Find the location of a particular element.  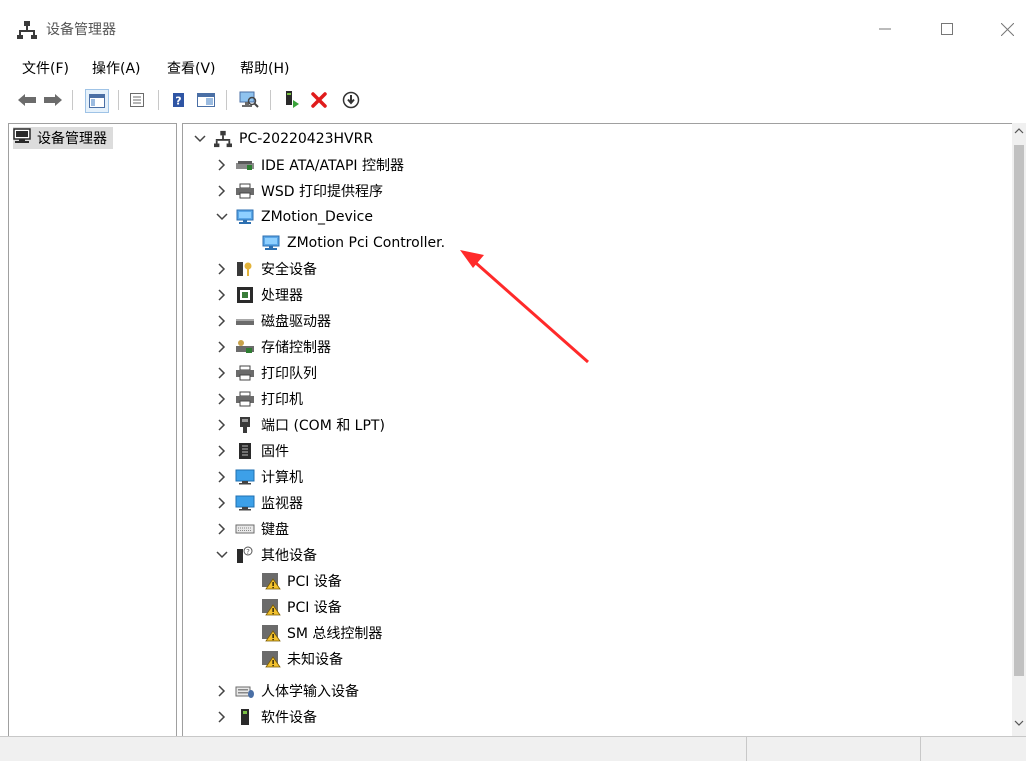

enable-device-button is located at coordinates (351, 100).